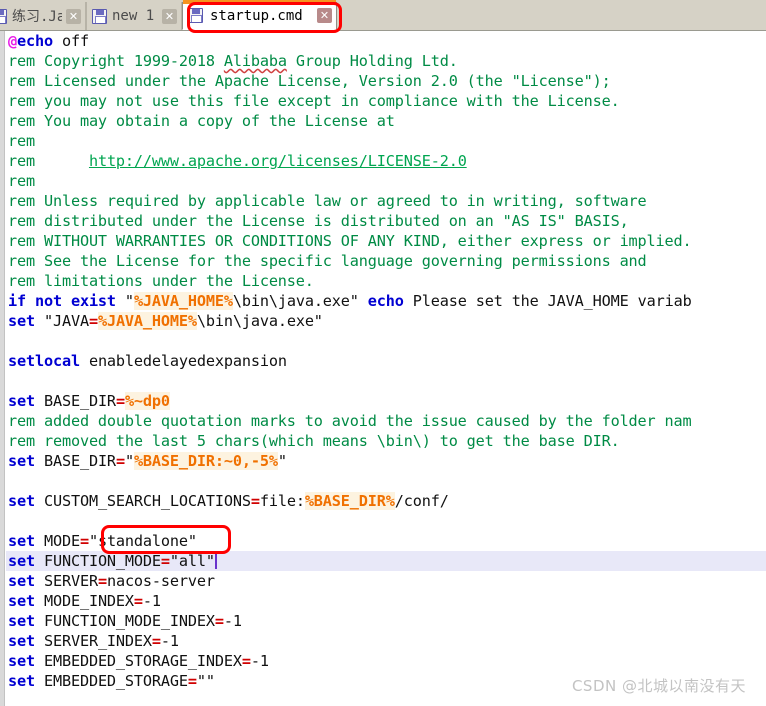 Image resolution: width=766 pixels, height=706 pixels. What do you see at coordinates (386, 561) in the screenshot?
I see `code-line: set FUNCTION_MODE="all"` at bounding box center [386, 561].